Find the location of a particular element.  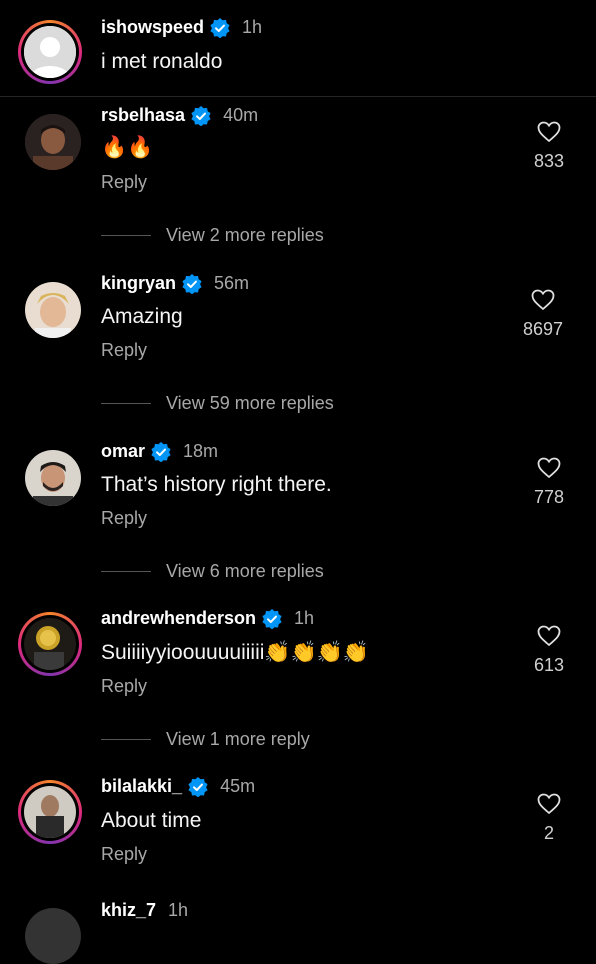

comment-text: Amazing is located at coordinates (142, 316).